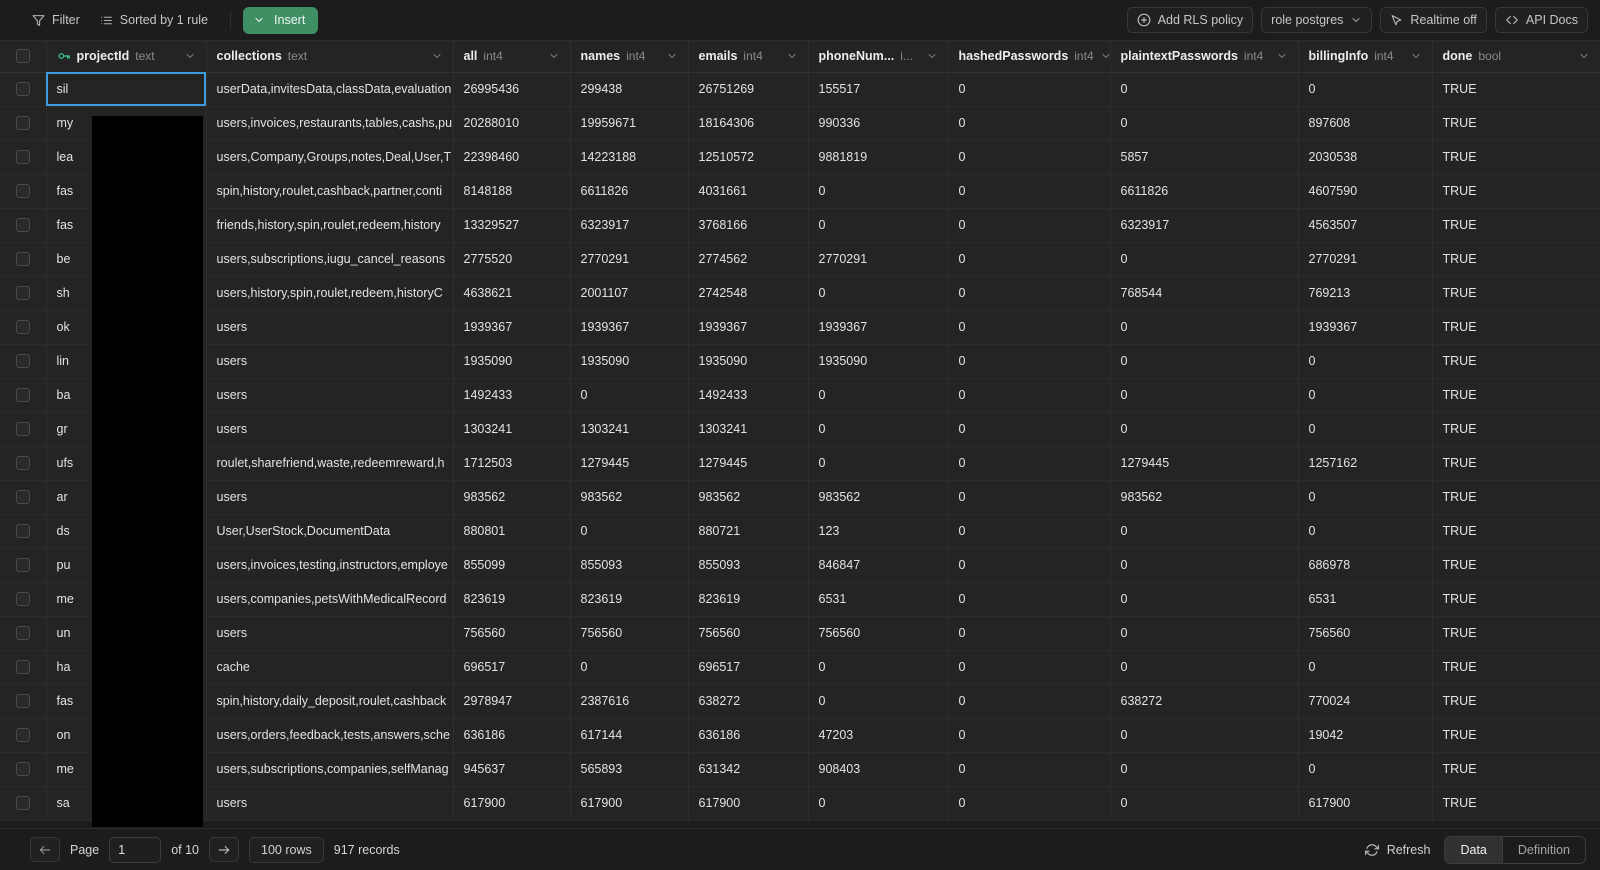  Describe the element at coordinates (1365, 463) in the screenshot. I see `cell-billingInfo: 1257162` at that location.